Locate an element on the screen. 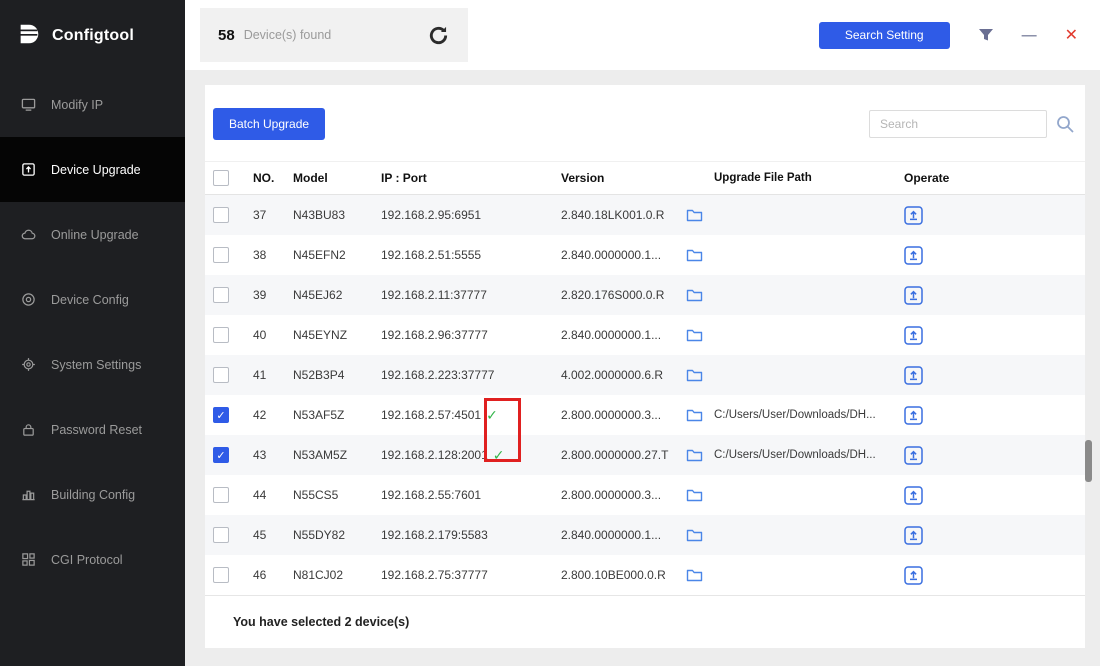 This screenshot has width=1100, height=666. row-ip-port: 192.168.2.128:2001 ✓ is located at coordinates (443, 454).